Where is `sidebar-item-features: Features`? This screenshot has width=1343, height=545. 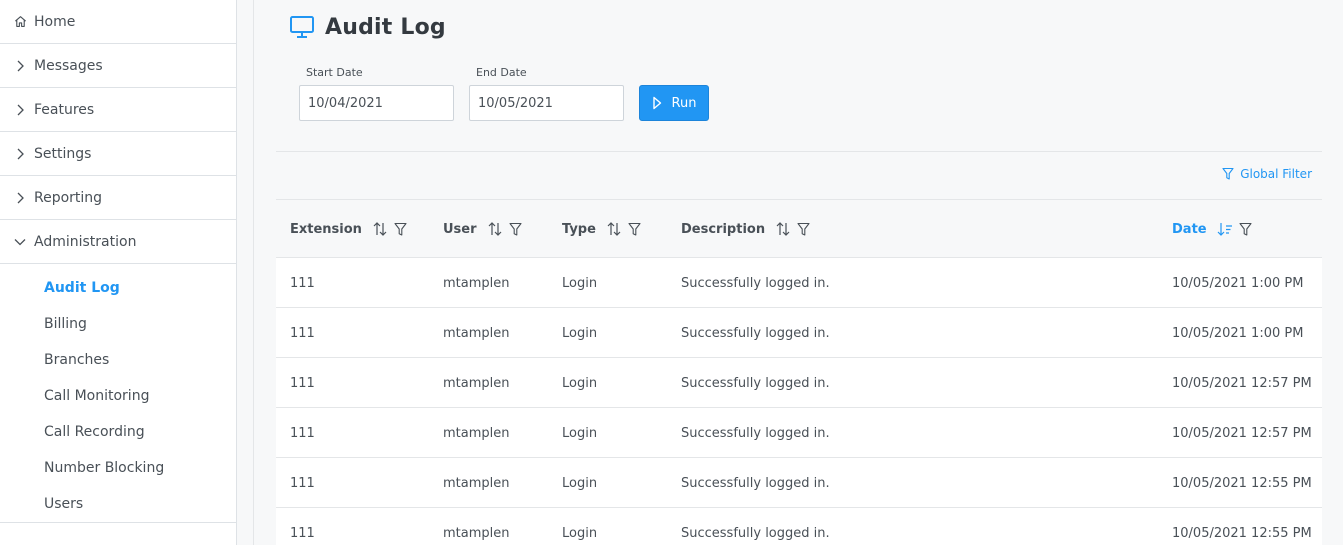
sidebar-item-features: Features is located at coordinates (118, 110).